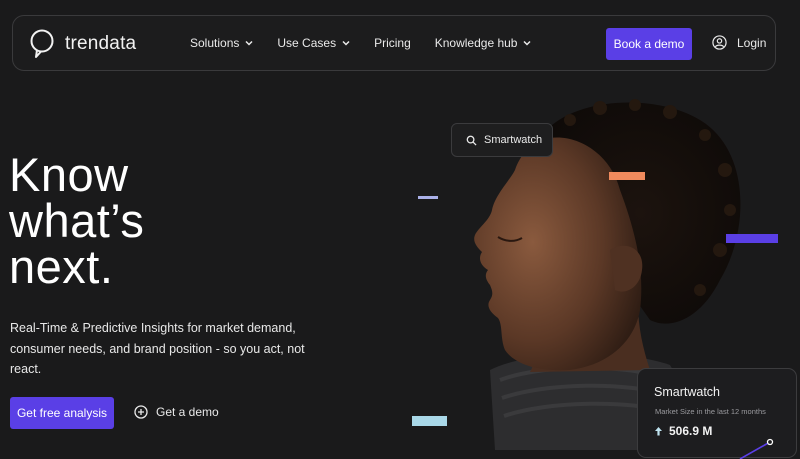 This screenshot has width=800, height=459. What do you see at coordinates (215, 43) in the screenshot?
I see `nav-item-label: Solutions` at bounding box center [215, 43].